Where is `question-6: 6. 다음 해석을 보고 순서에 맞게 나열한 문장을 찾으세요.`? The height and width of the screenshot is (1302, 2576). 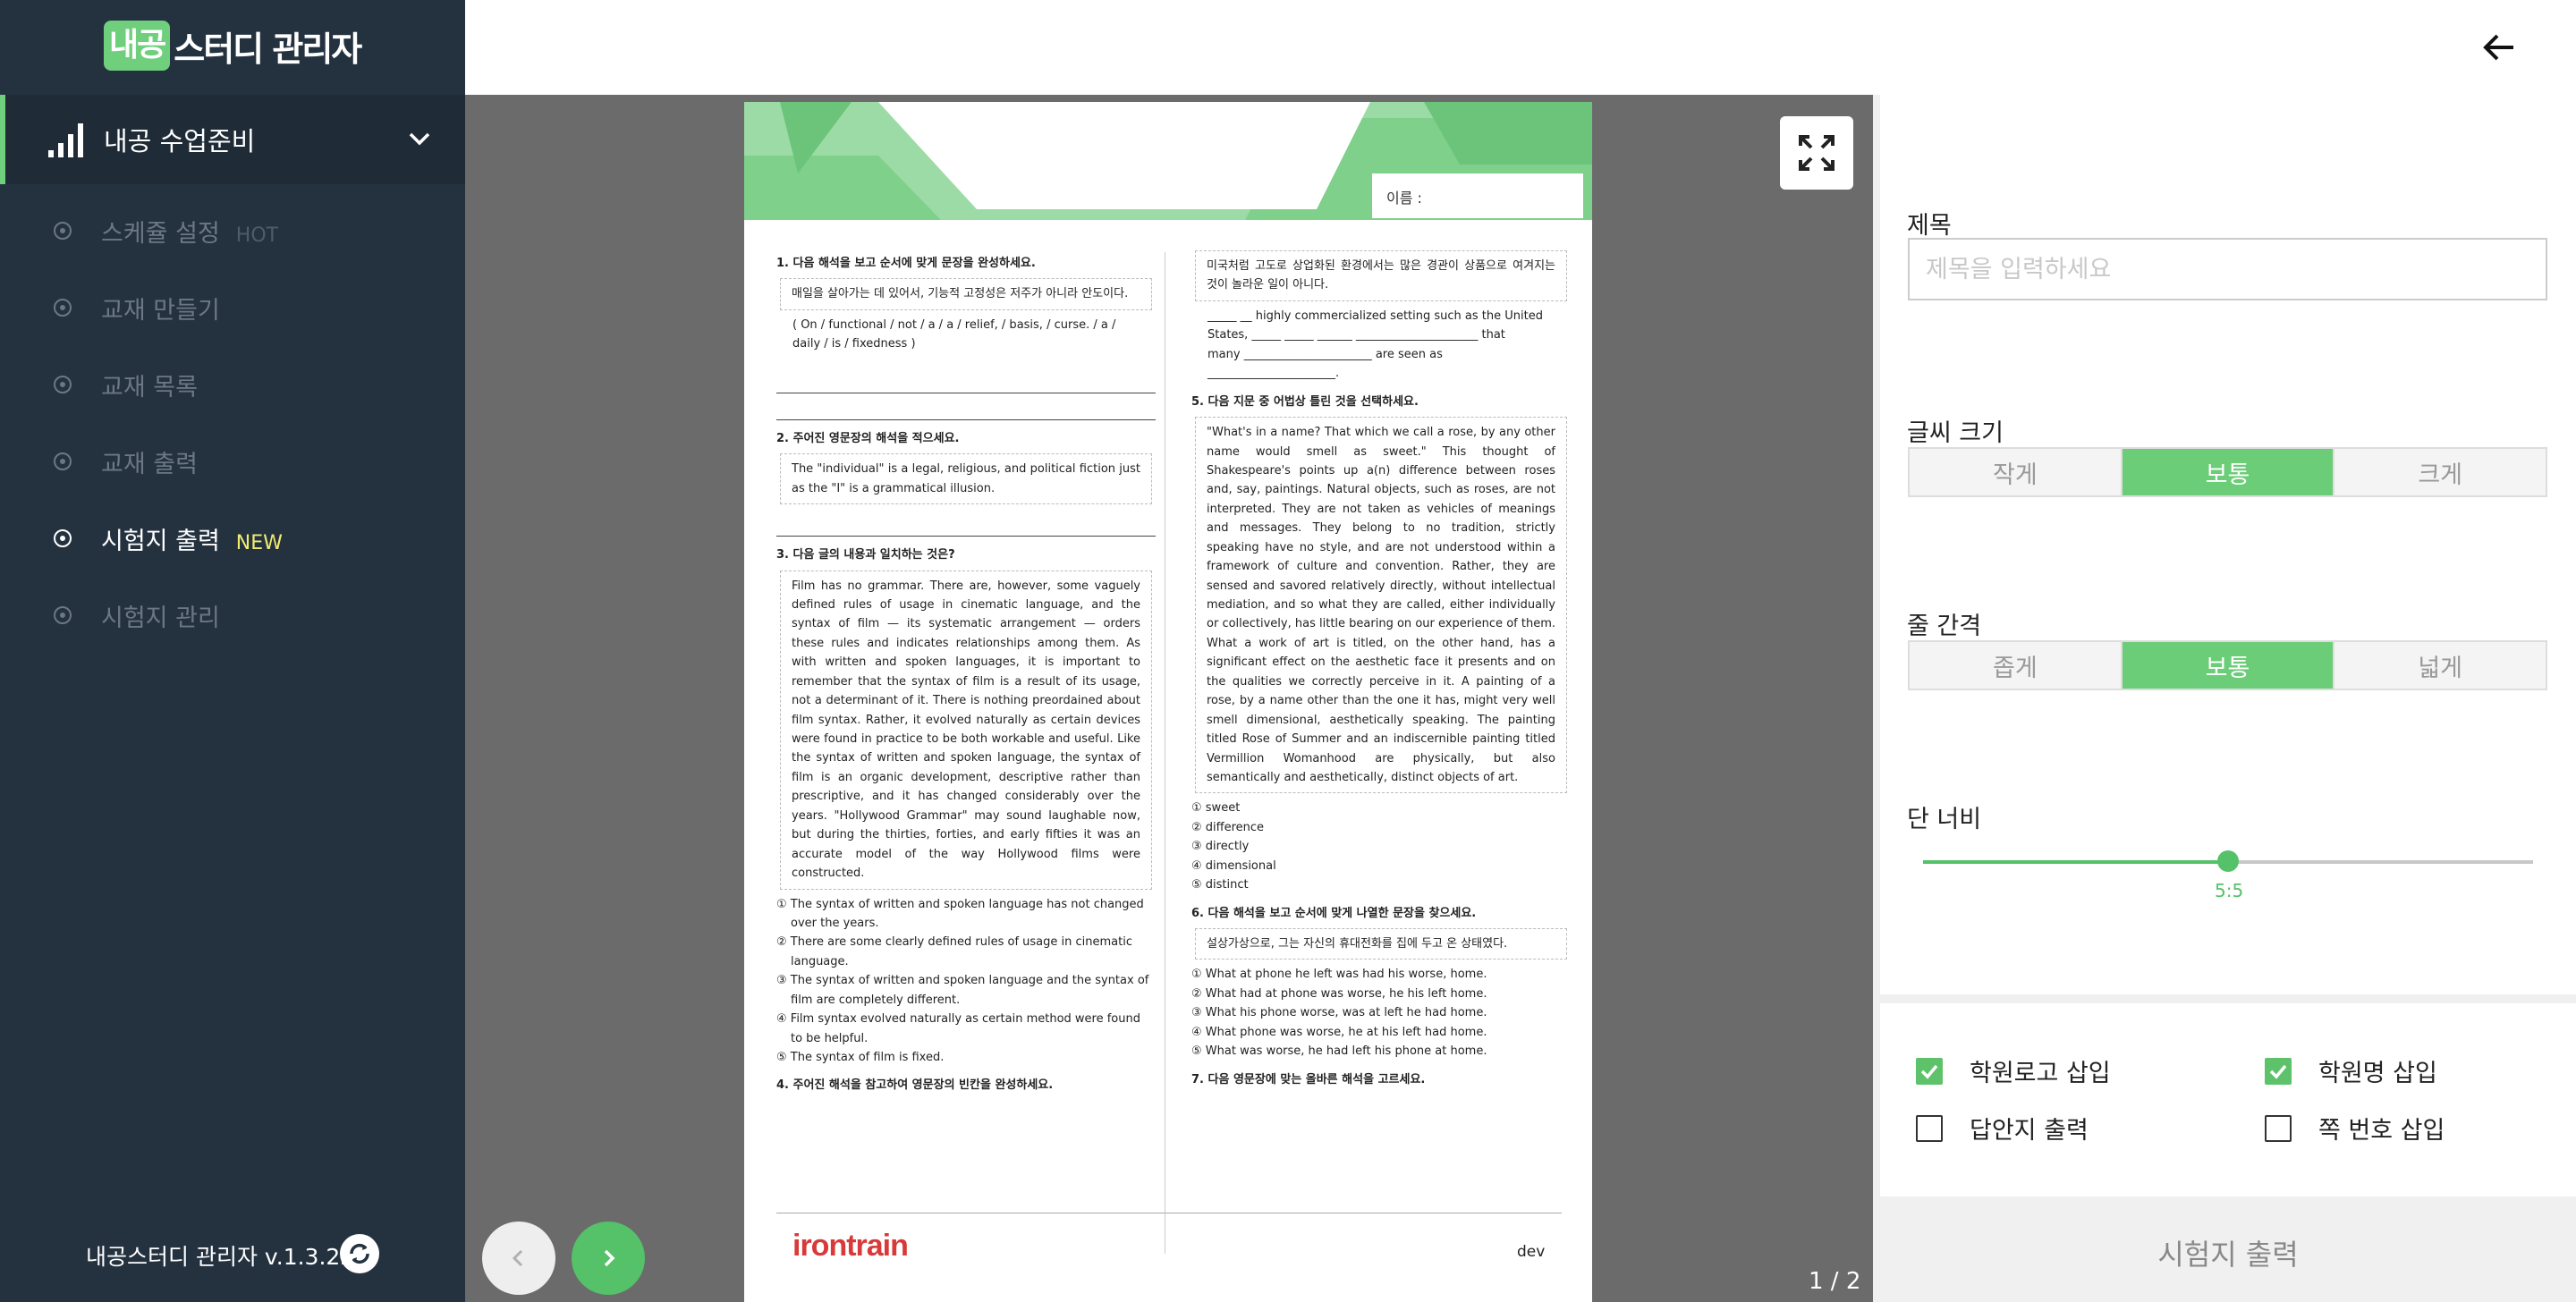
question-6: 6. 다음 해석을 보고 순서에 맞게 나열한 문장을 찾으세요. is located at coordinates (1334, 913).